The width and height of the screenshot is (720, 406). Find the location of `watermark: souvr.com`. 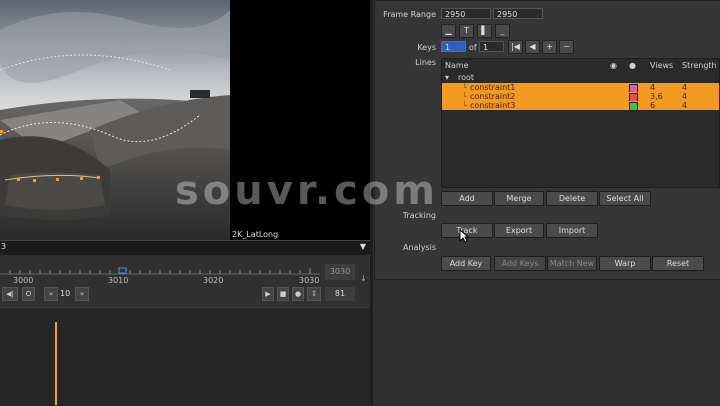

watermark: souvr.com is located at coordinates (307, 191).